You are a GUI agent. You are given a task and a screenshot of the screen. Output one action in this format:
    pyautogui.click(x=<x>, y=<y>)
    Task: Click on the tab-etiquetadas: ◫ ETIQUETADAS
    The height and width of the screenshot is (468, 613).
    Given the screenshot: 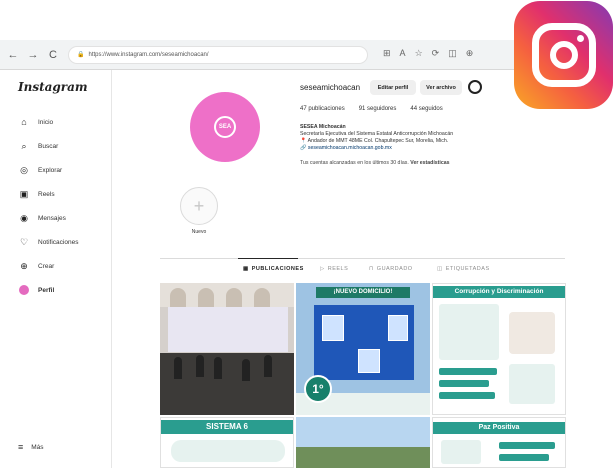 What is the action you would take?
    pyautogui.click(x=463, y=269)
    